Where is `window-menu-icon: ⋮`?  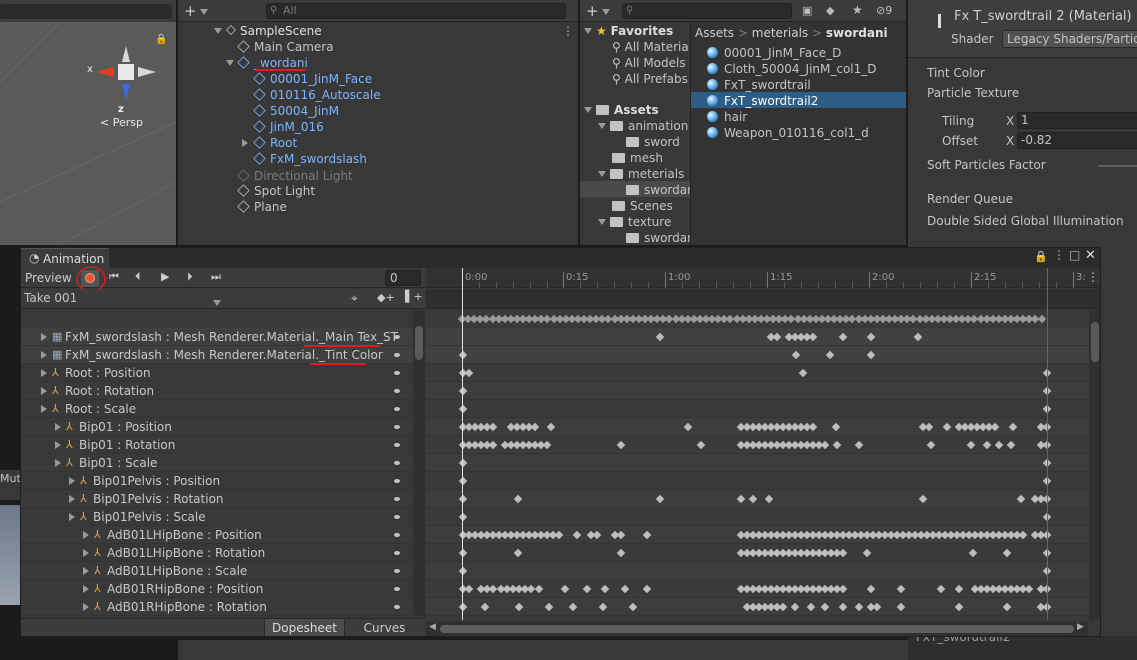 window-menu-icon: ⋮ is located at coordinates (1059, 255).